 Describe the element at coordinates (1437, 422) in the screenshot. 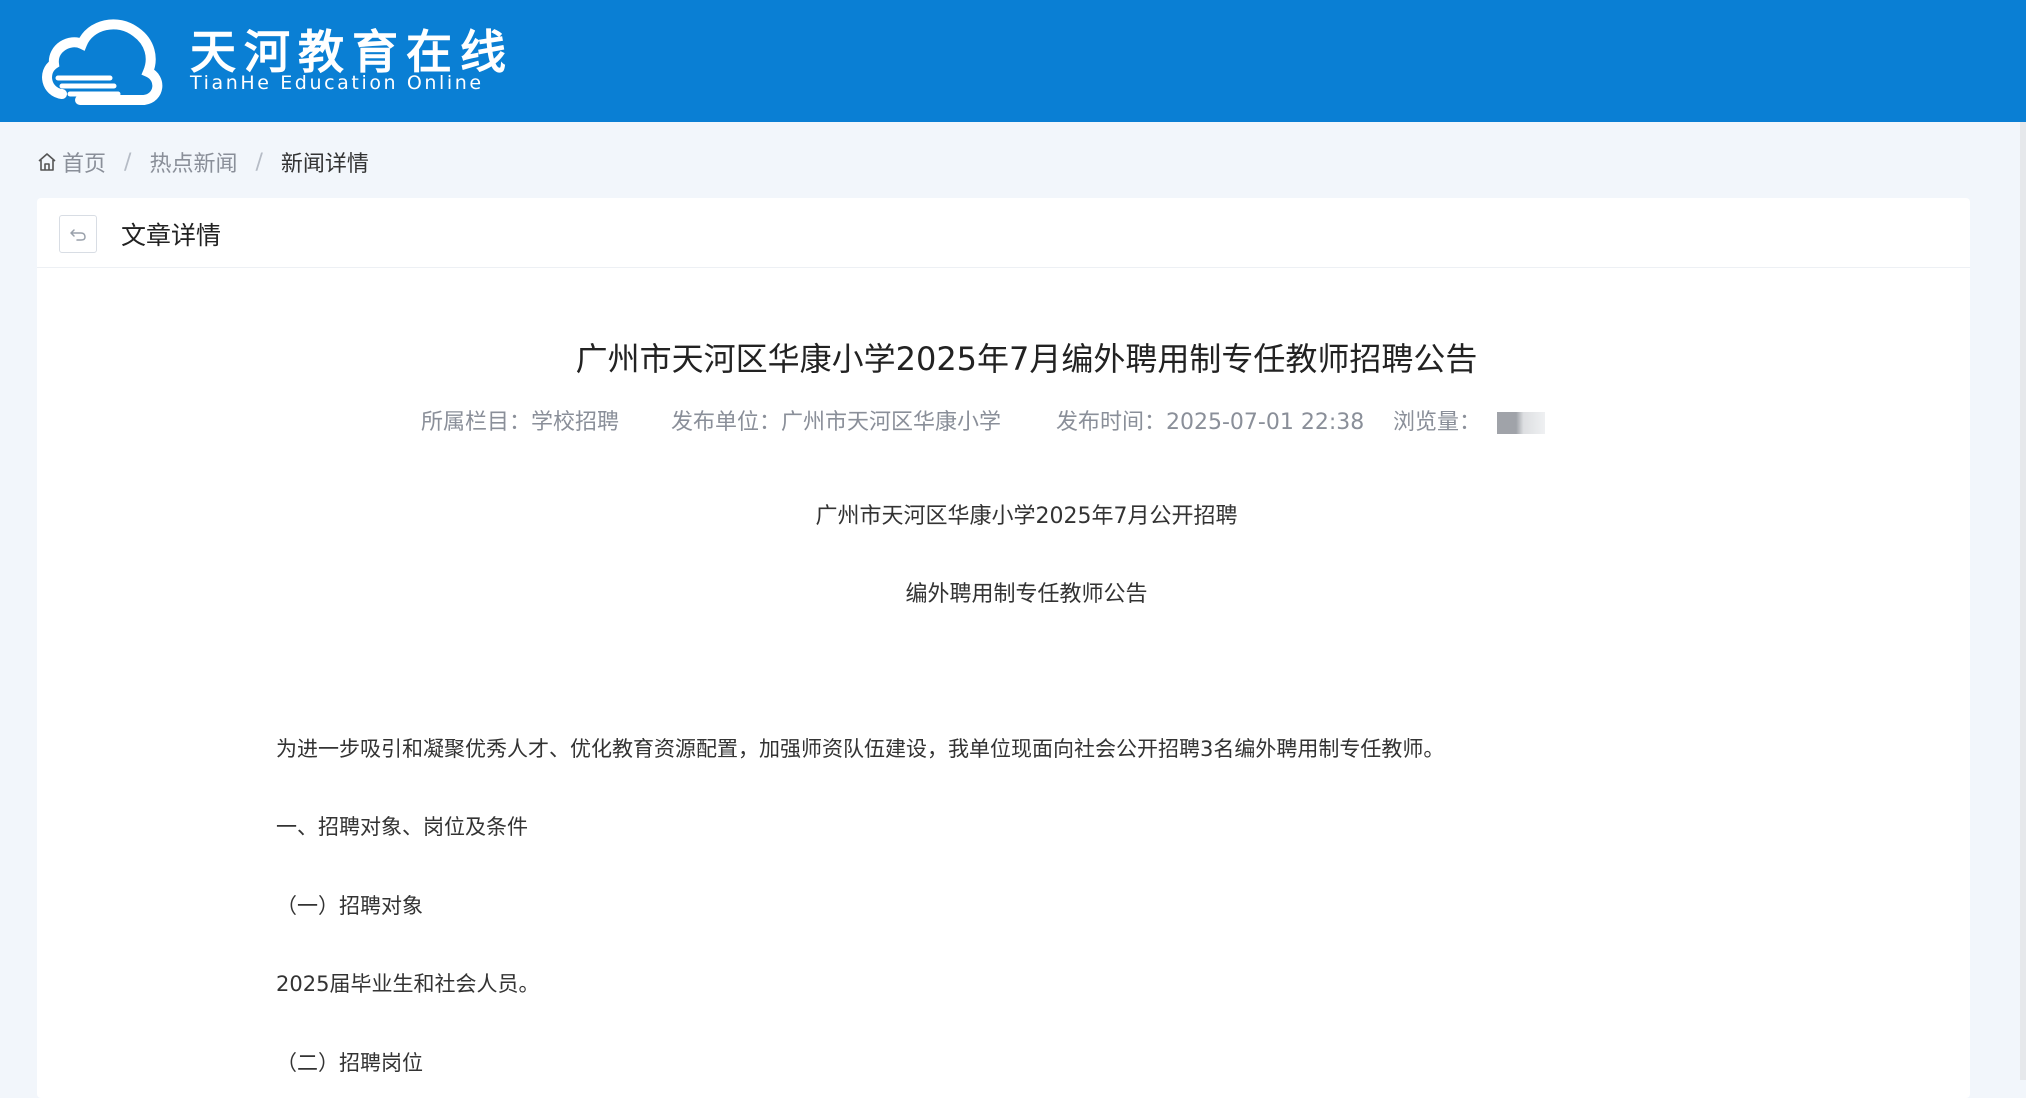

I see `meta-views-label: 浏览量：` at that location.